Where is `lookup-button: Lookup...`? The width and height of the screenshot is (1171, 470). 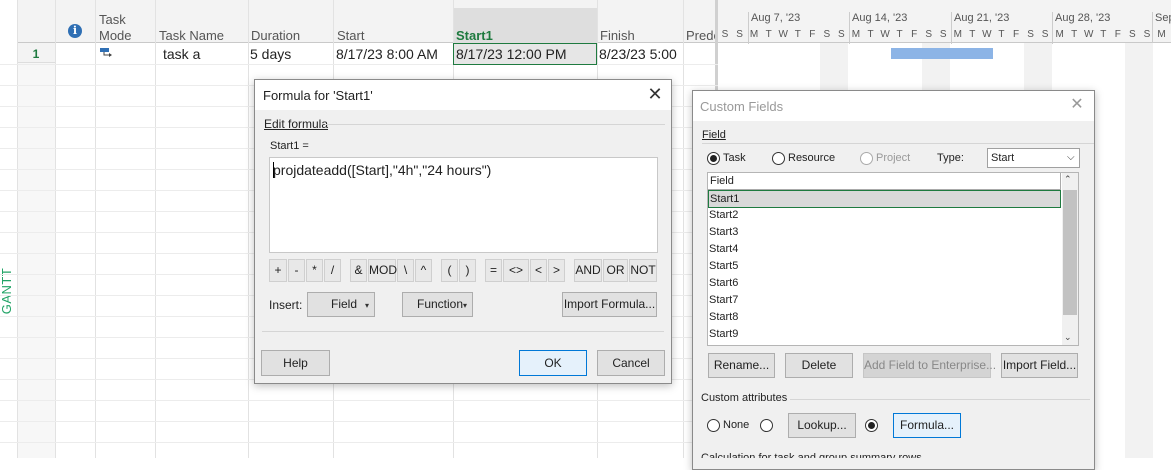 lookup-button: Lookup... is located at coordinates (822, 425).